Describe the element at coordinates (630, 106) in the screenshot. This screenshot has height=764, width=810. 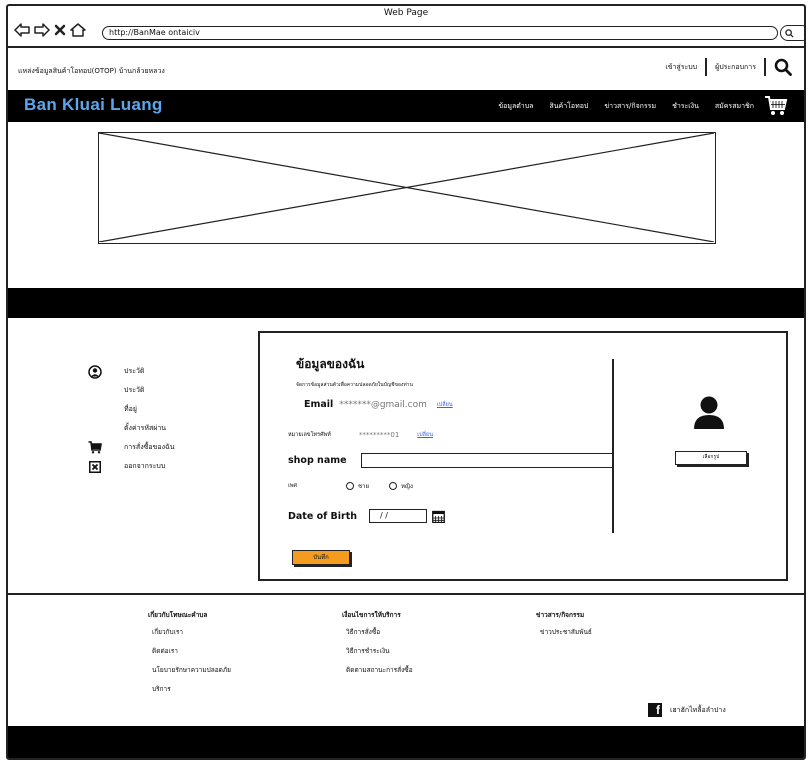
I see `nav-item-news: ข่าวสาร/กิจกรรม` at that location.